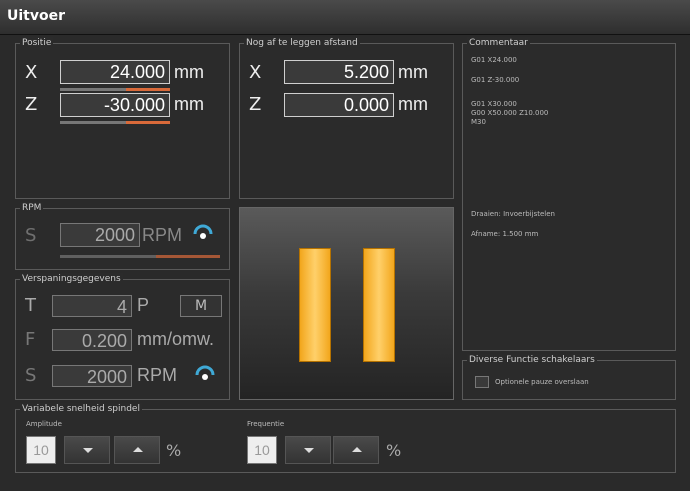 This screenshot has width=690, height=491. Describe the element at coordinates (31, 104) in the screenshot. I see `position-z-axis: Z` at that location.